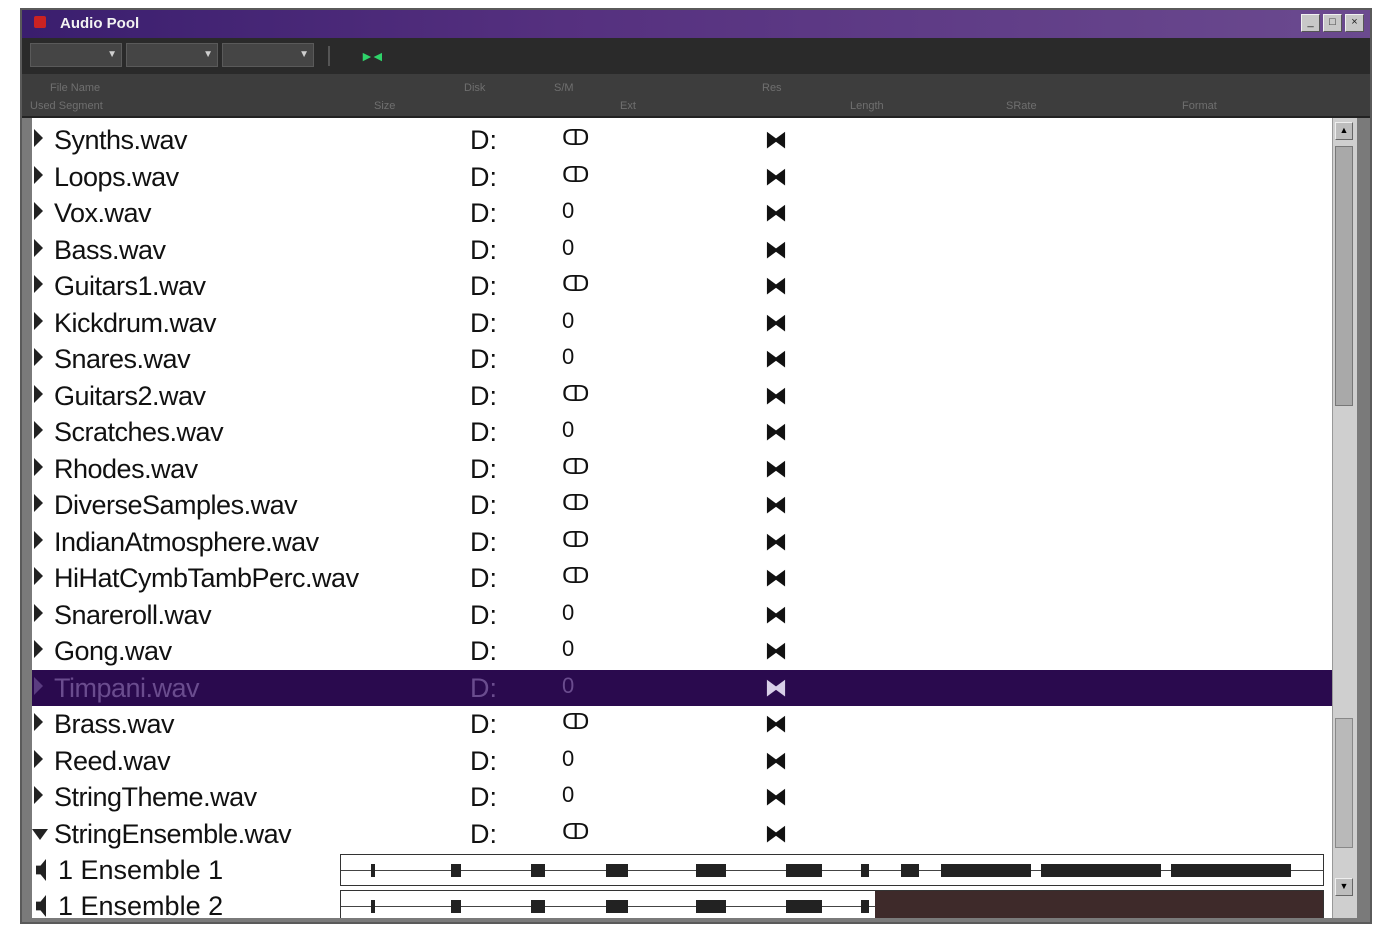  Describe the element at coordinates (329, 56) in the screenshot. I see `toolbar-separator` at that location.